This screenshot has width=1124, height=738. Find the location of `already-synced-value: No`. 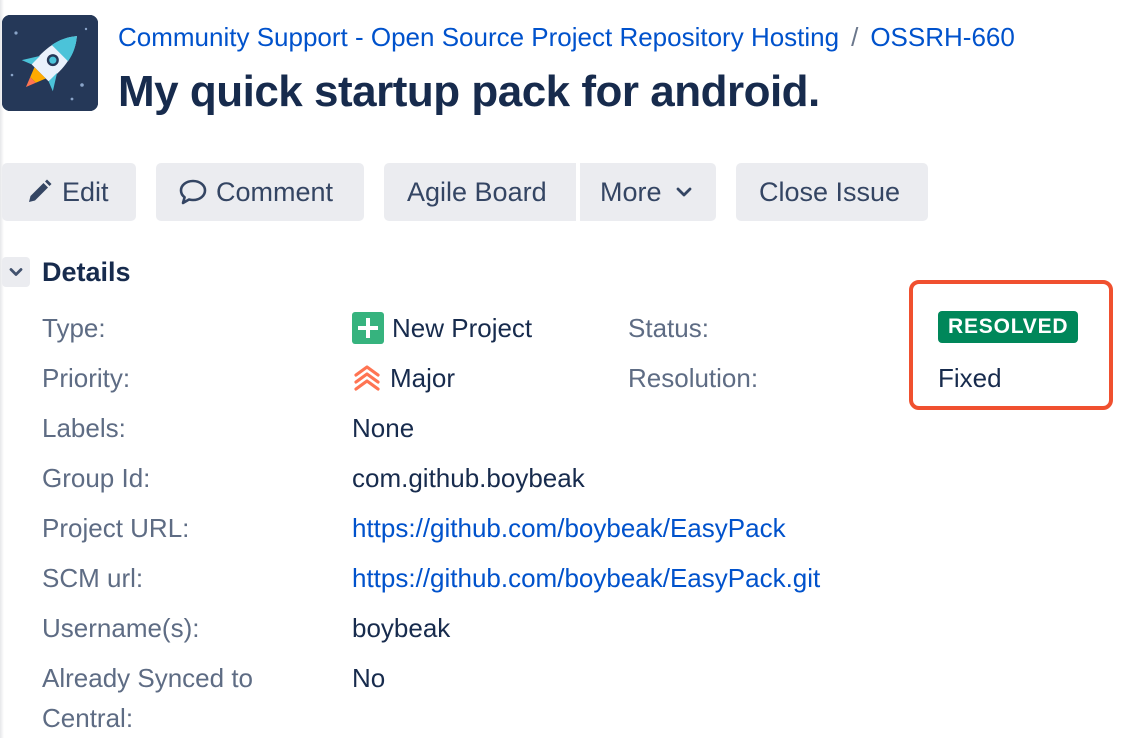

already-synced-value: No is located at coordinates (369, 678).